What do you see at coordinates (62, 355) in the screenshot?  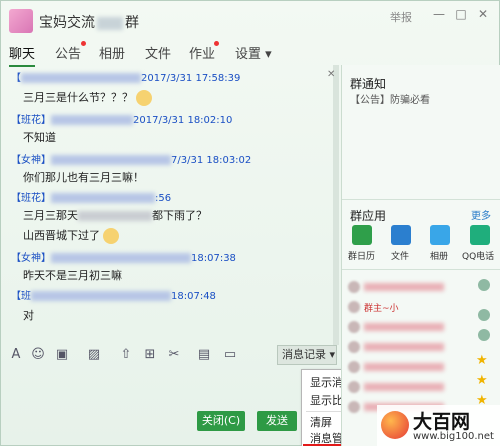 I see `gif-icon: ▣` at bounding box center [62, 355].